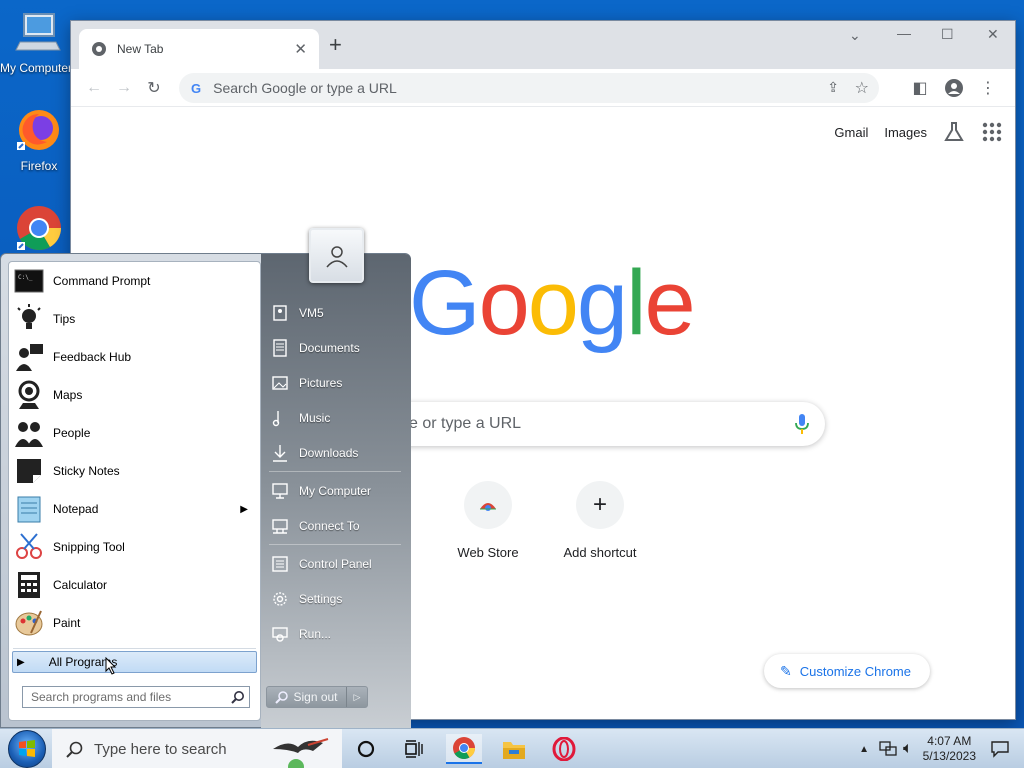 This screenshot has width=1024, height=768. I want to click on place-item: Settings, so click(336, 598).